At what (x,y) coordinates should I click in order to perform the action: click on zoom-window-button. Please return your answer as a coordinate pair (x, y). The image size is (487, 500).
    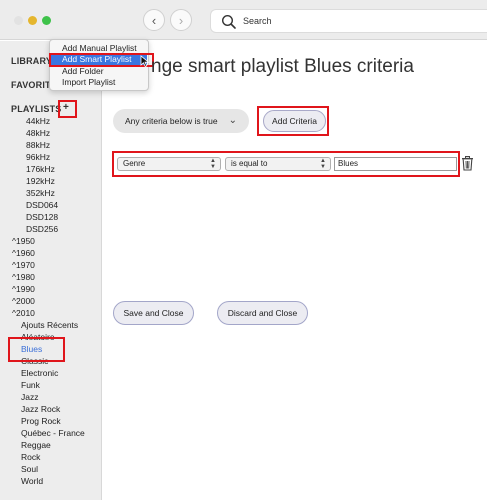
    Looking at the image, I should click on (46, 20).